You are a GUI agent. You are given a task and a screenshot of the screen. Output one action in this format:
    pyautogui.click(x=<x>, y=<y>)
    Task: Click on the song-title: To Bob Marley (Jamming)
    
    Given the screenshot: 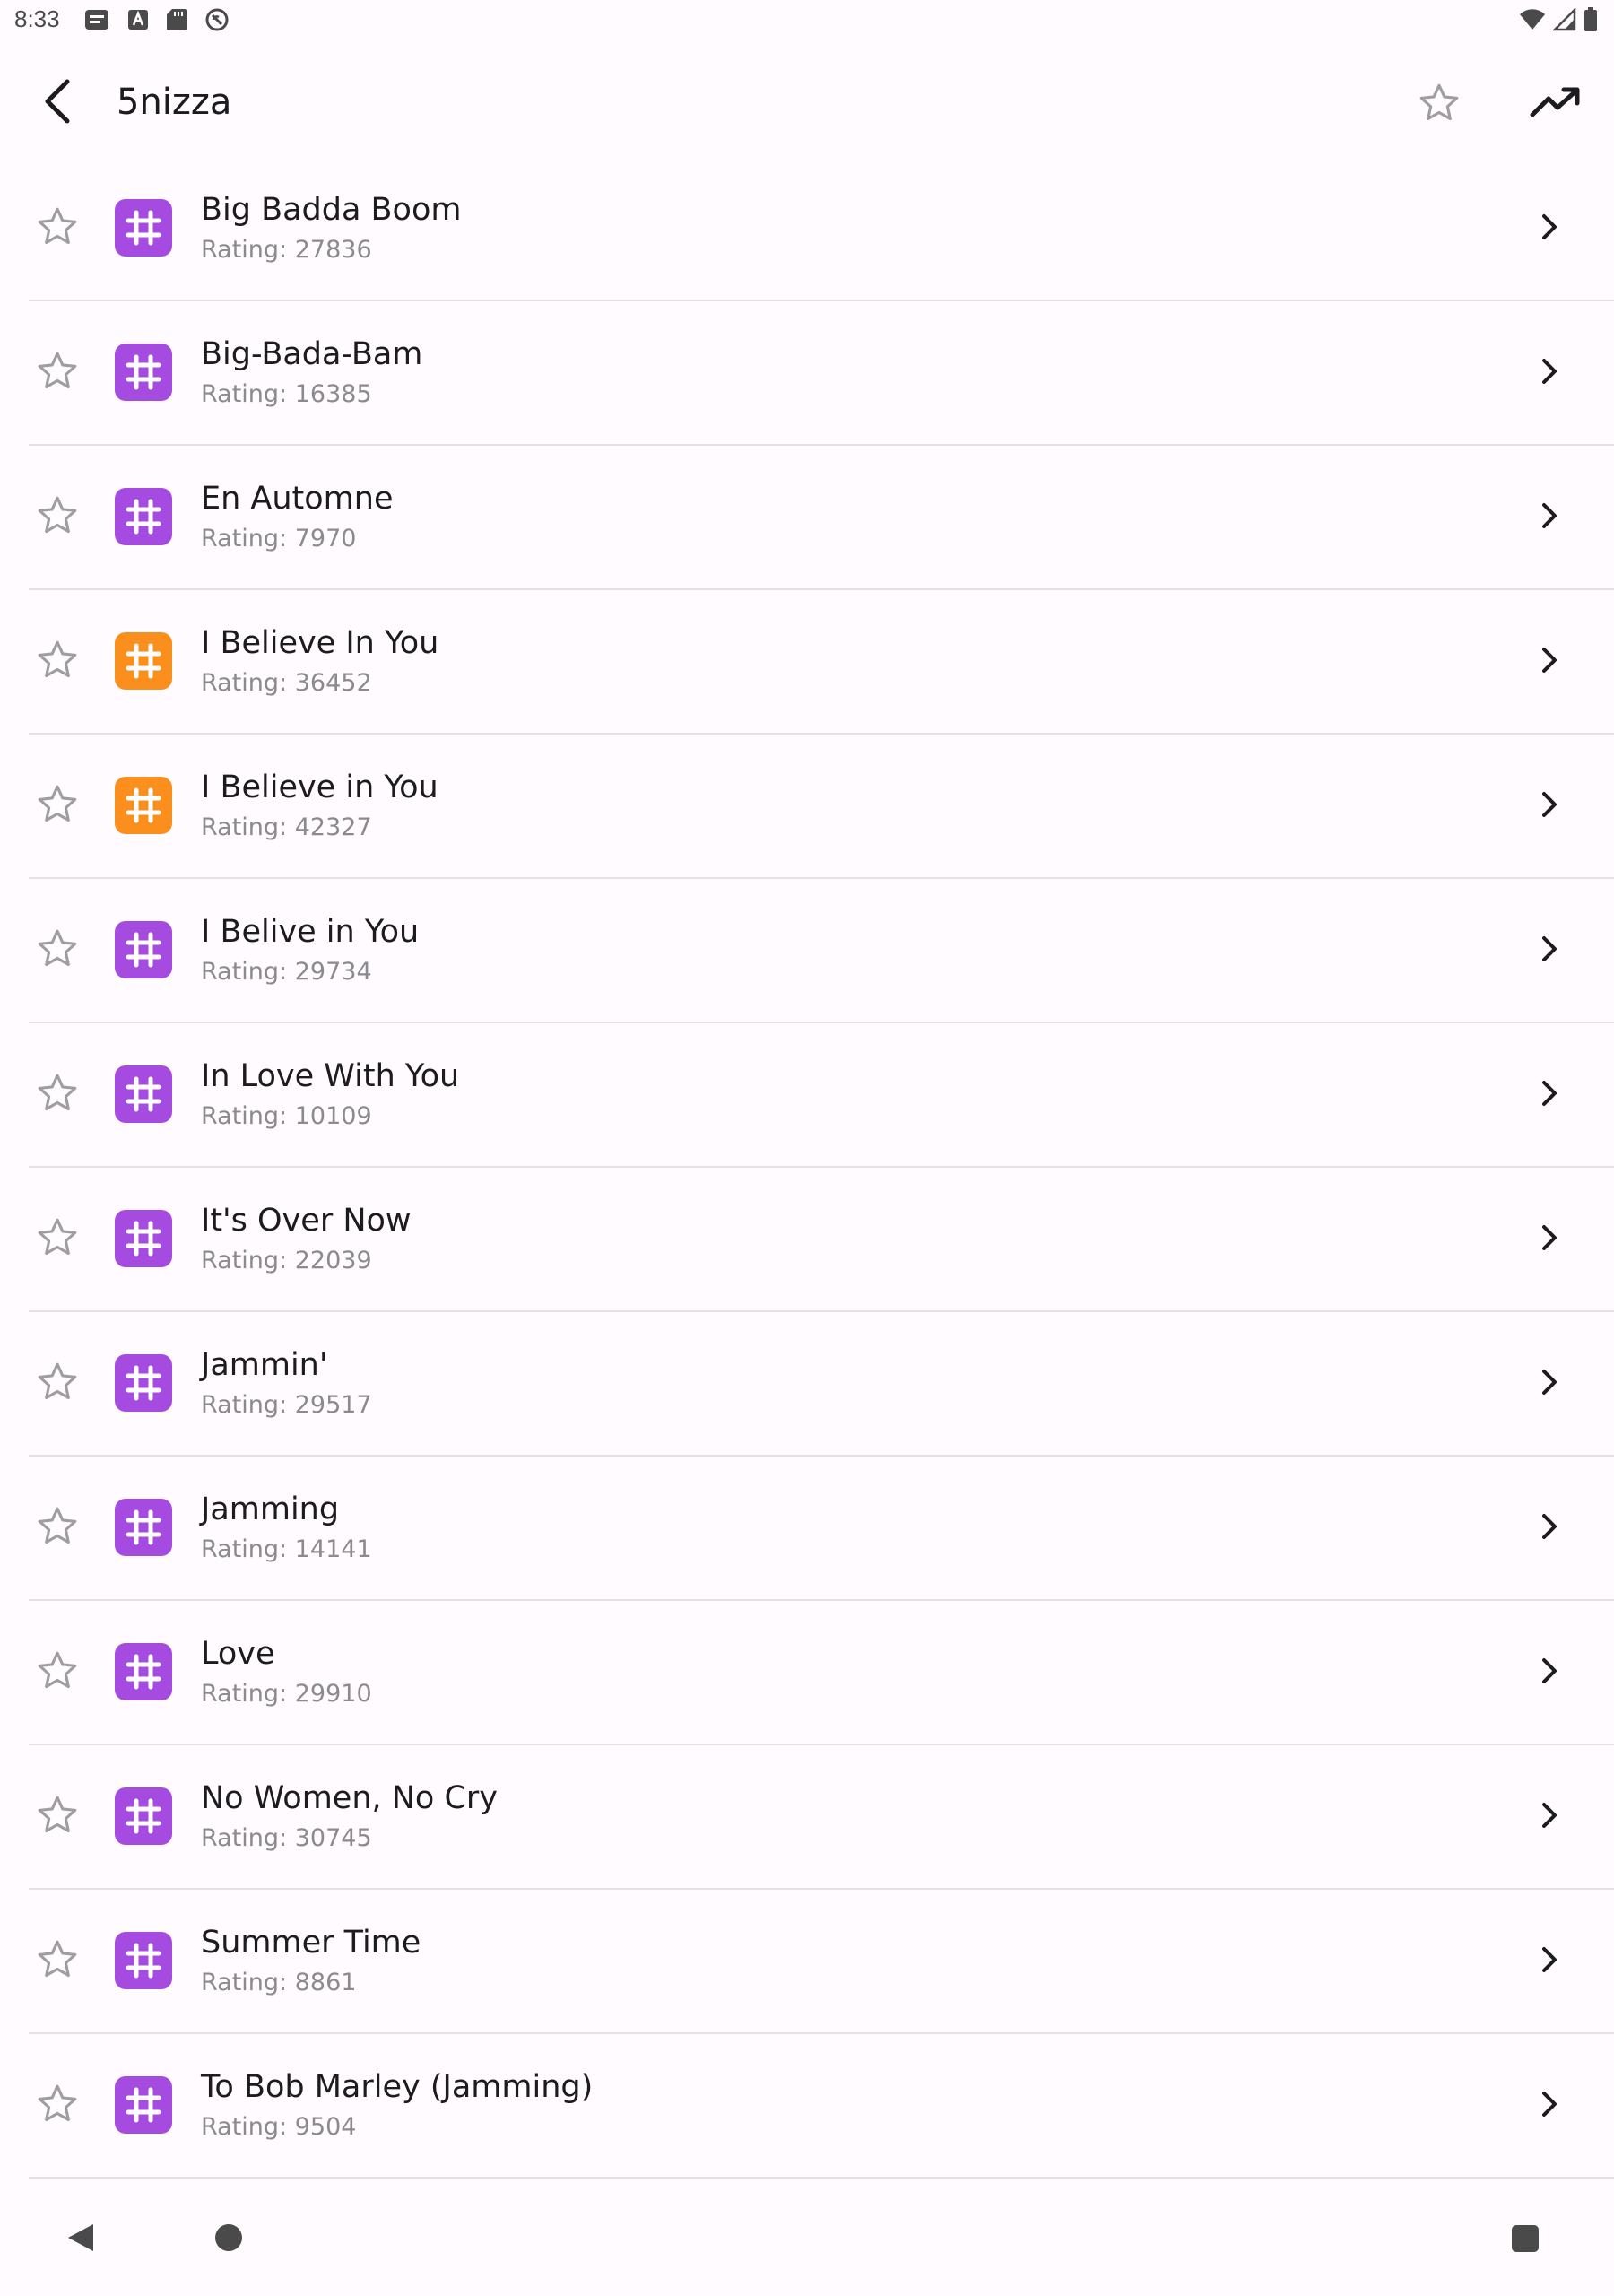 What is the action you would take?
    pyautogui.click(x=397, y=2087)
    